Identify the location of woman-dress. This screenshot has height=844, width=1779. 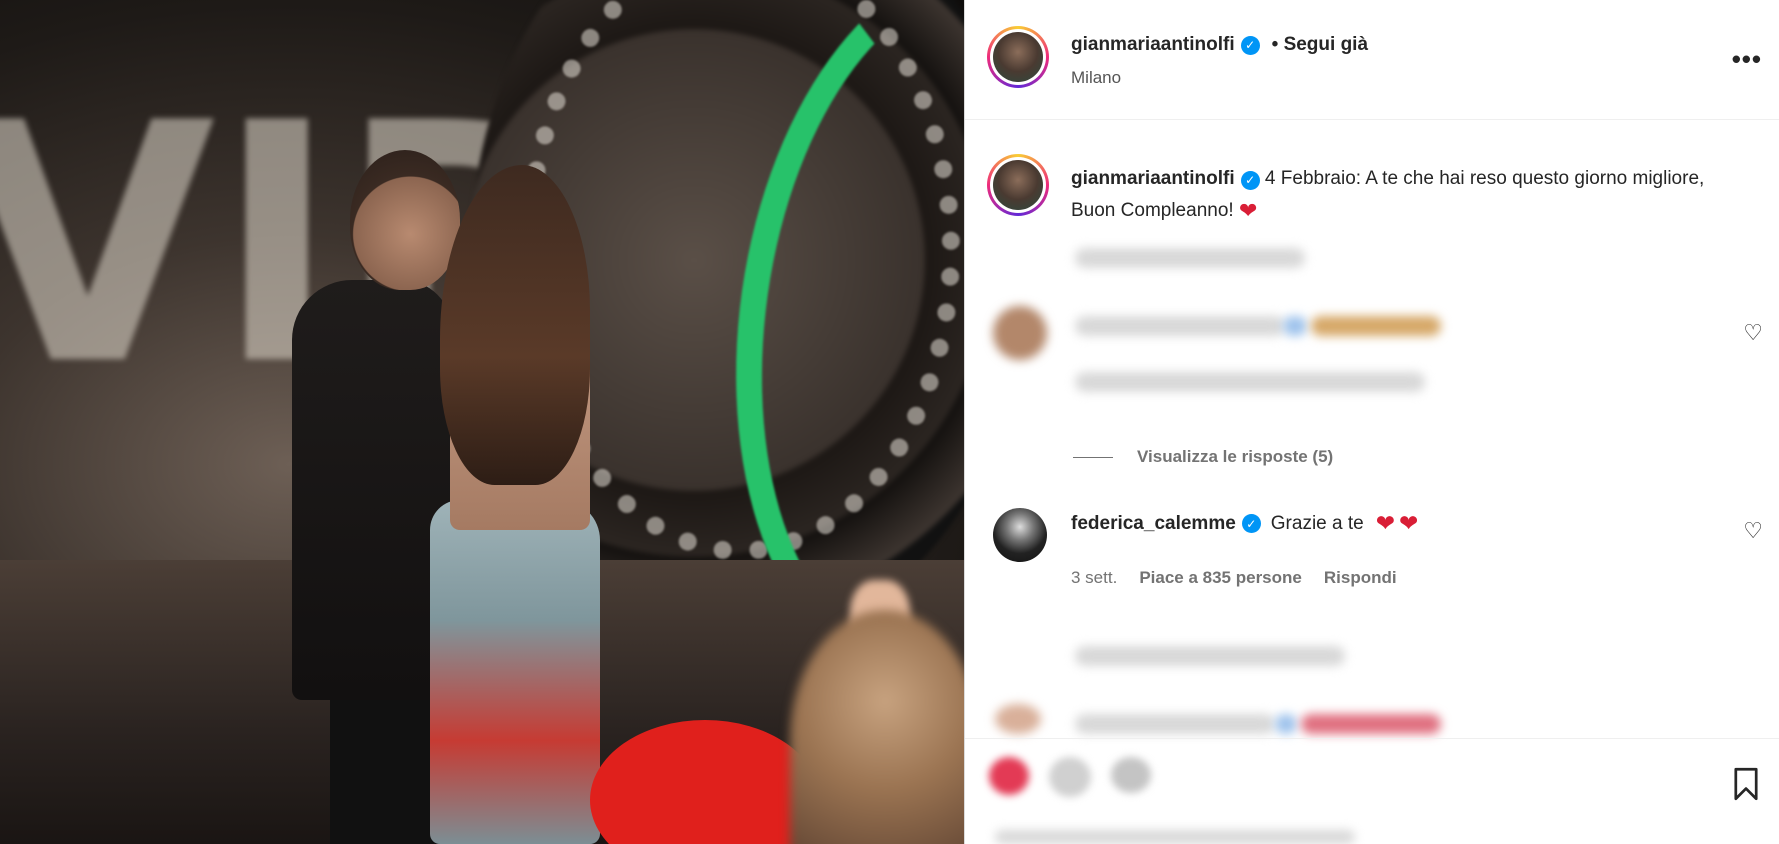
(515, 672).